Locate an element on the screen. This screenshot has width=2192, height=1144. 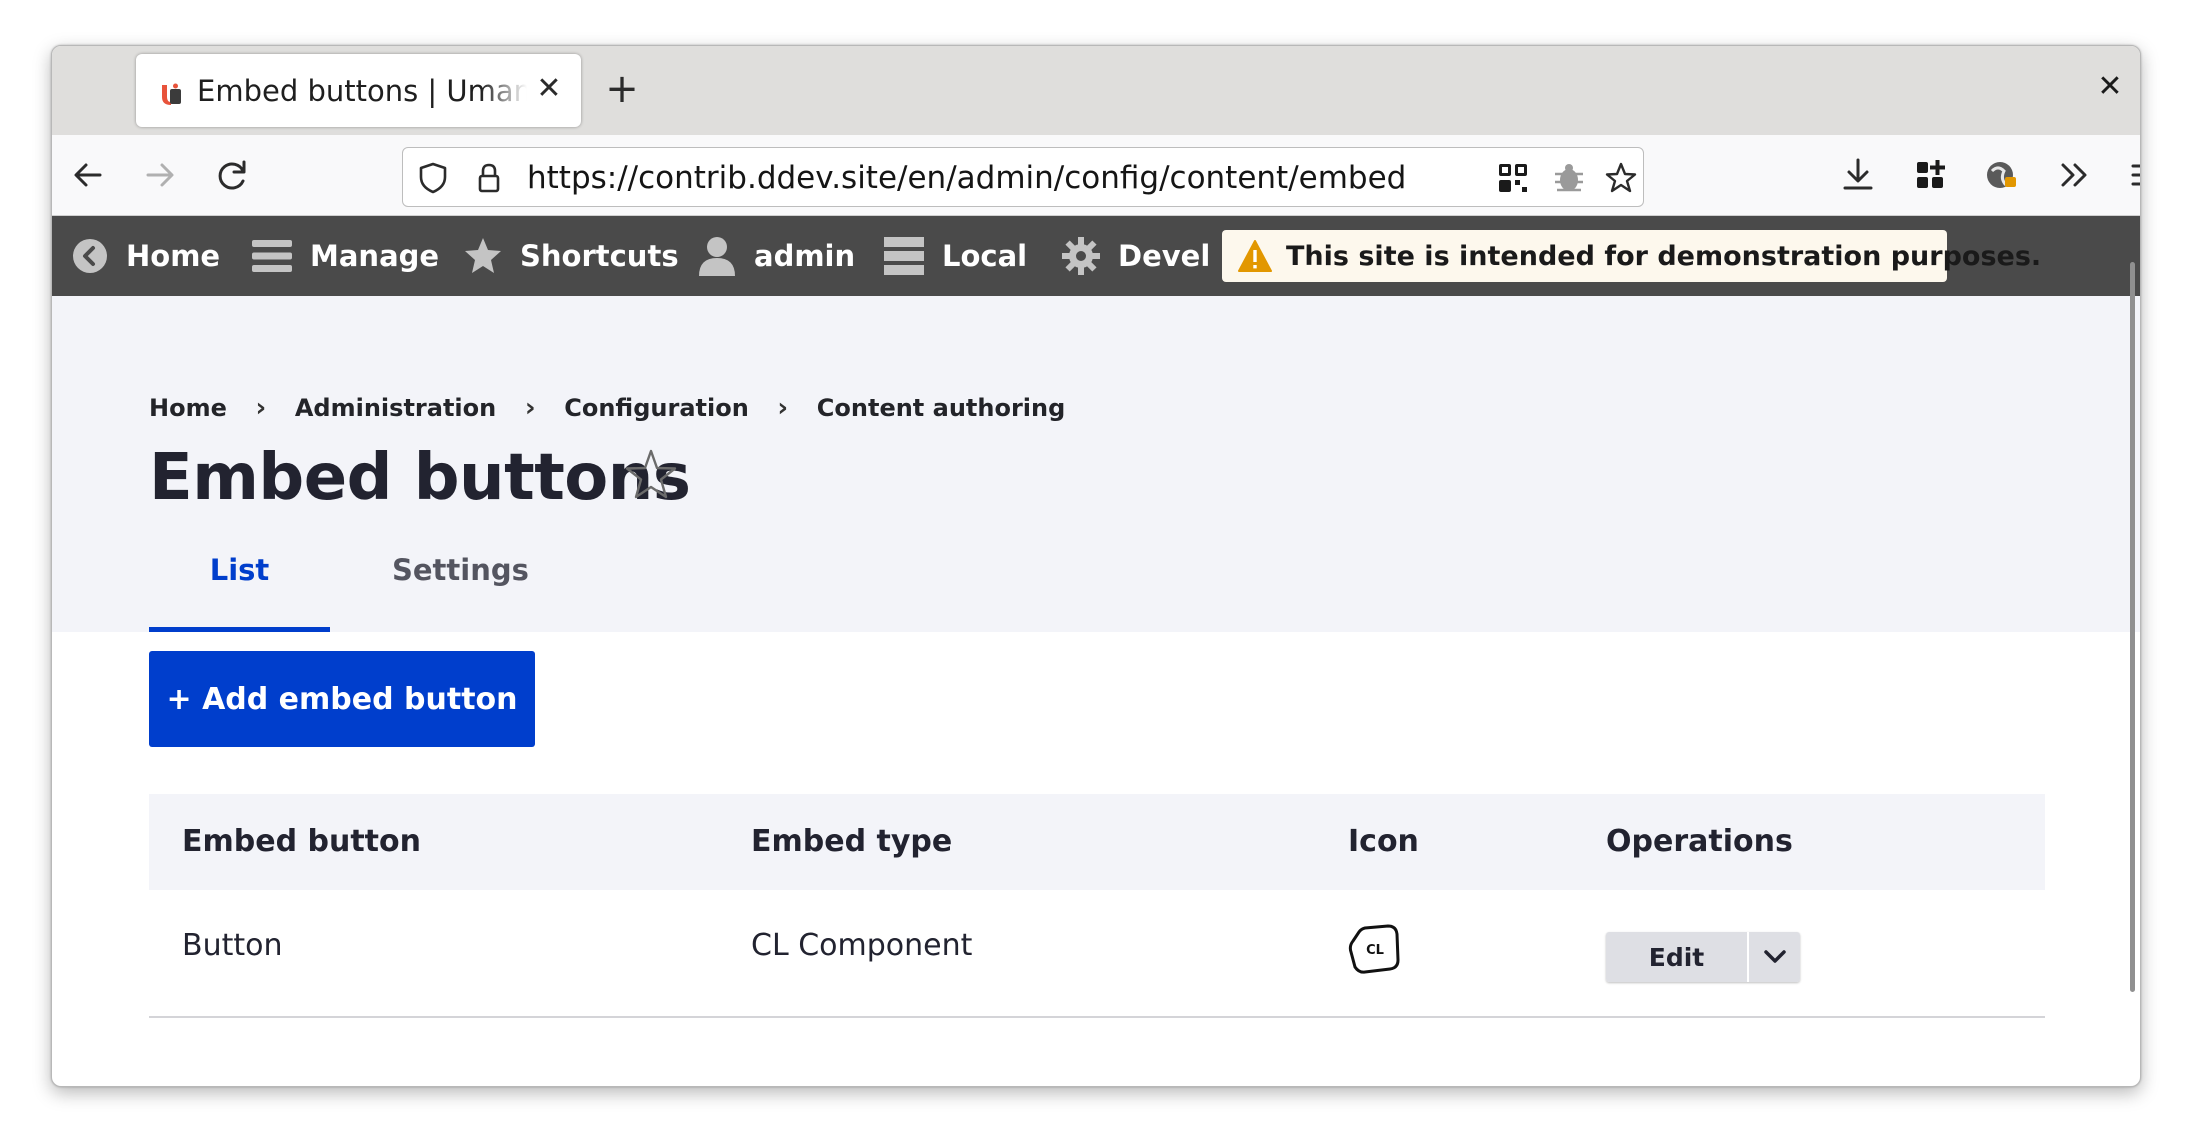
cell-embed-type: CL Component is located at coordinates (862, 945).